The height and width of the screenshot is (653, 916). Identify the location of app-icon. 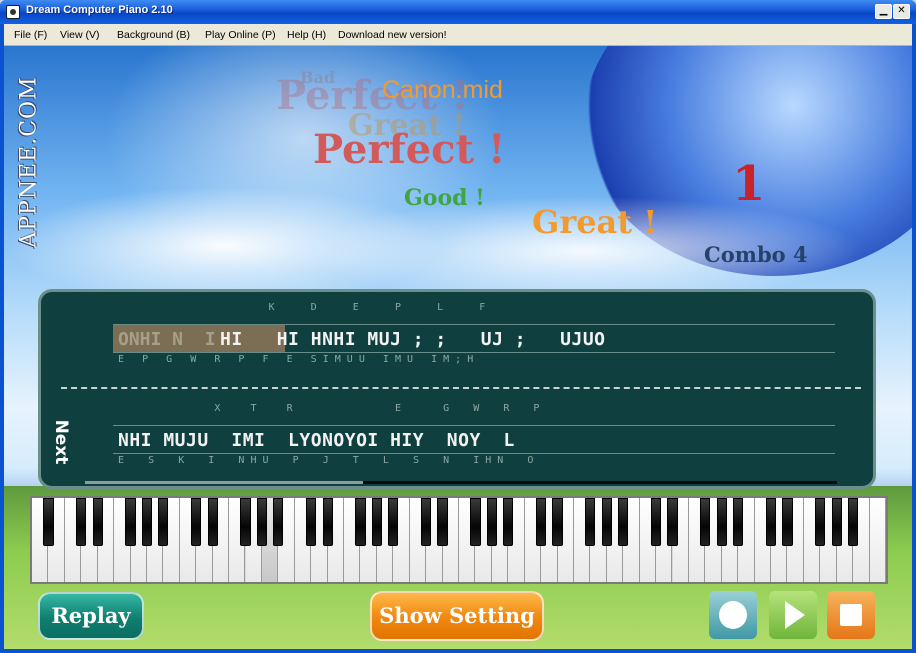
(13, 12).